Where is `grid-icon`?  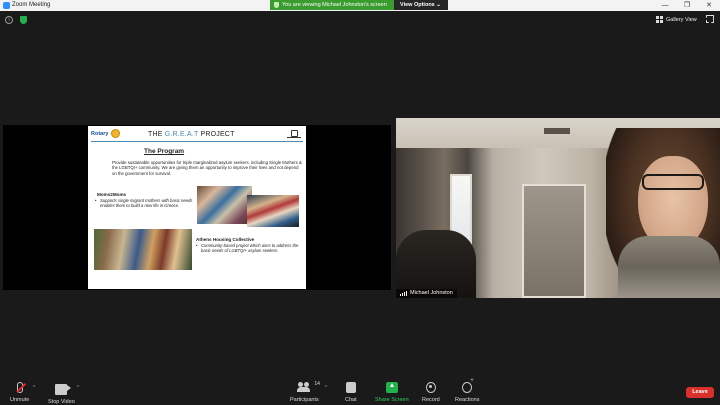 grid-icon is located at coordinates (659, 19).